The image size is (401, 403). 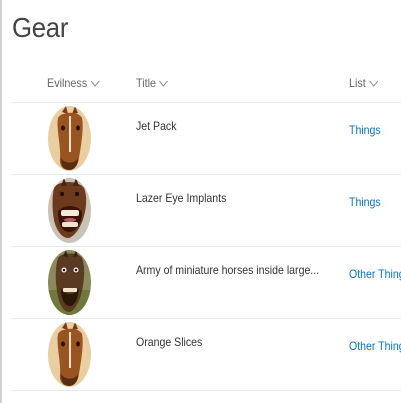 I want to click on column-header-label: List, so click(x=357, y=83).